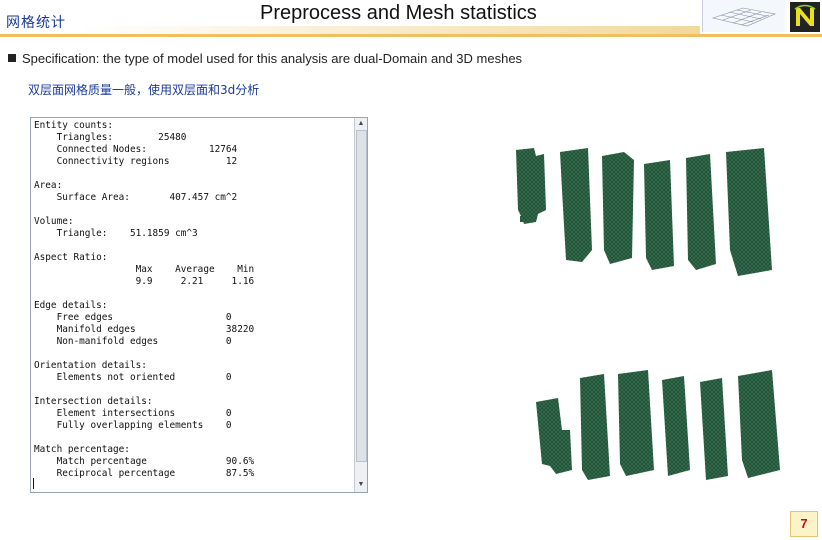 This screenshot has width=822, height=540. What do you see at coordinates (390, 30) in the screenshot?
I see `header-gradient` at bounding box center [390, 30].